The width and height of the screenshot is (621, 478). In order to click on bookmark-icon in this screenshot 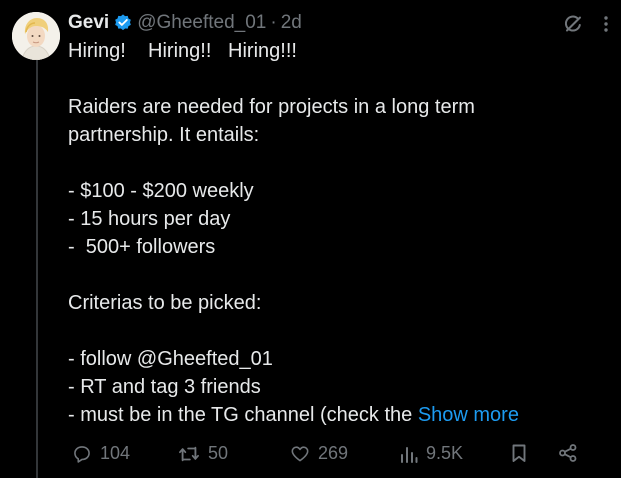, I will do `click(519, 453)`.